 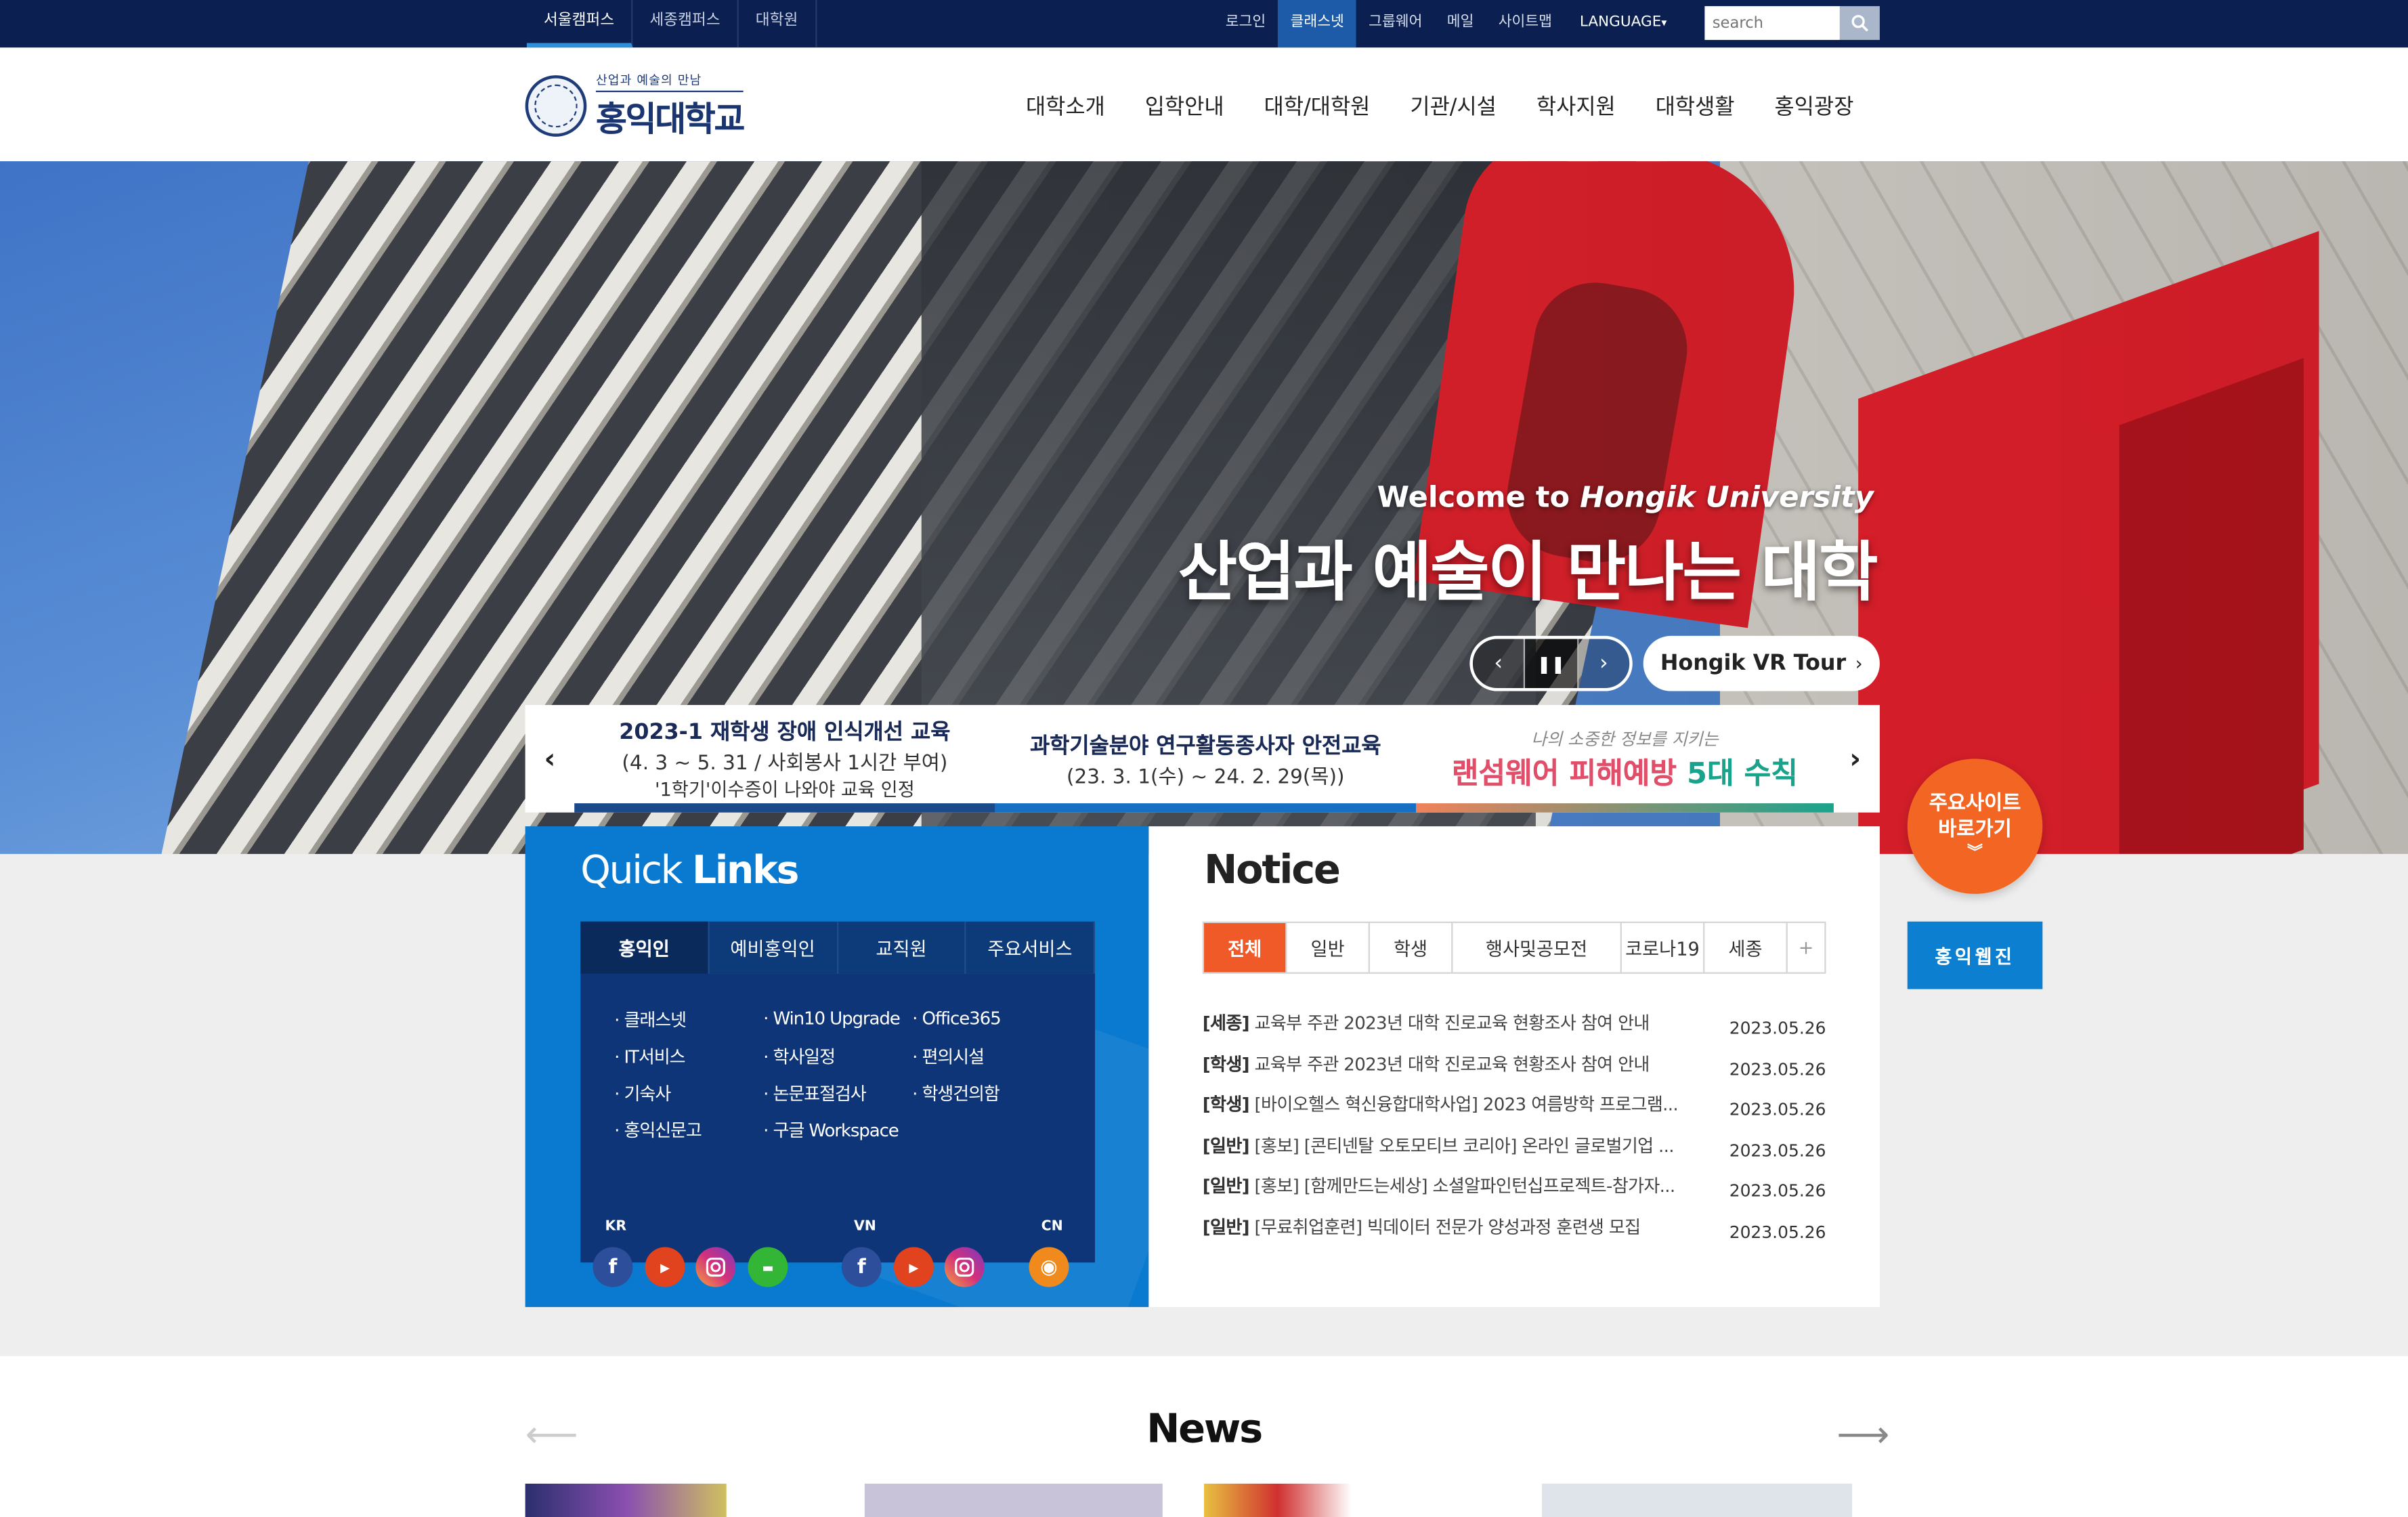 I want to click on tab-student: 학생, so click(x=1411, y=948).